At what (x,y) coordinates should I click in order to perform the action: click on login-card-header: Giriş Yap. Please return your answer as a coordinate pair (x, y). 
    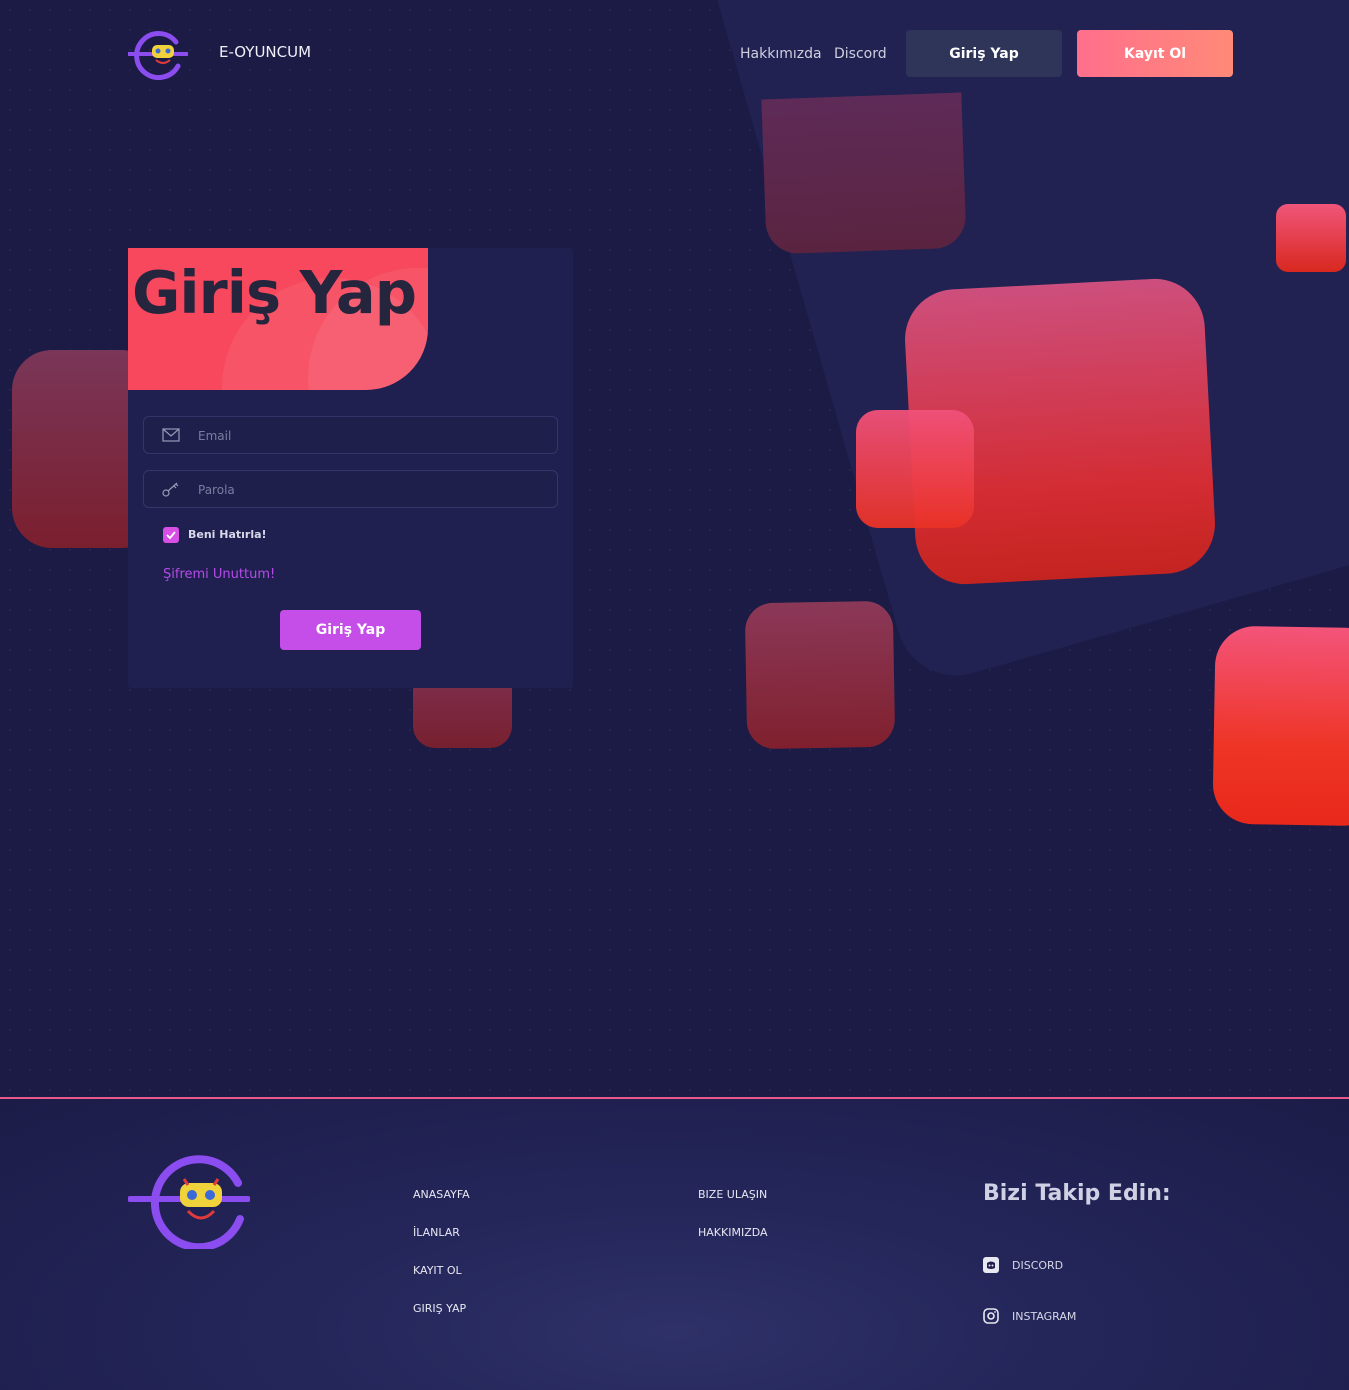
    Looking at the image, I should click on (278, 319).